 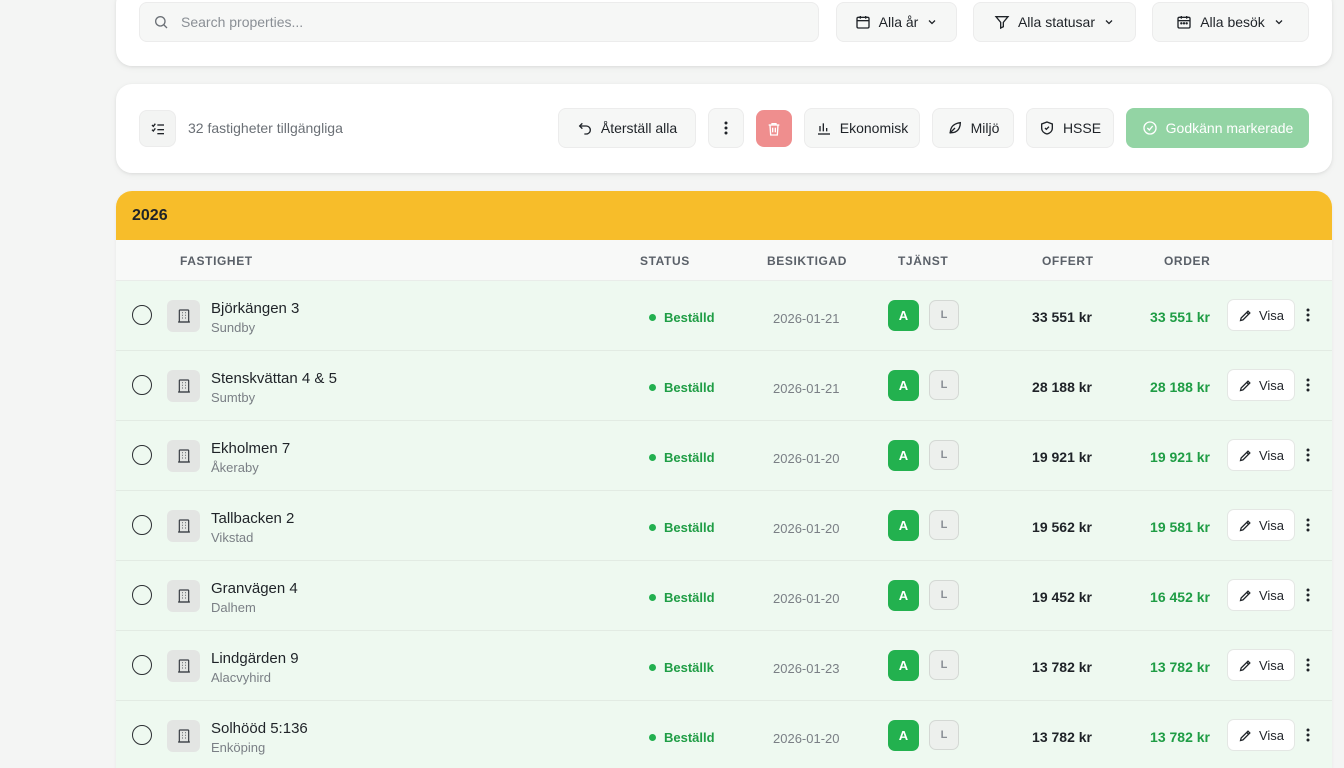 What do you see at coordinates (896, 22) in the screenshot?
I see `year-filter-dropdown: Alla år` at bounding box center [896, 22].